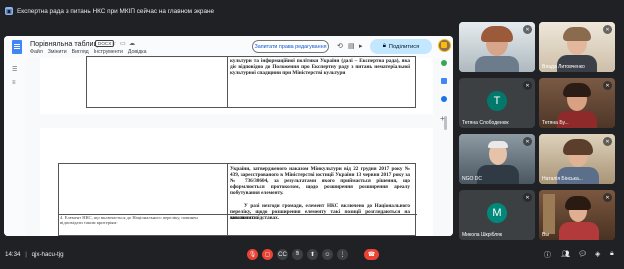 This screenshot has height=269, width=624. Describe the element at coordinates (404, 46) in the screenshot. I see `share-label: Поділитися` at that location.